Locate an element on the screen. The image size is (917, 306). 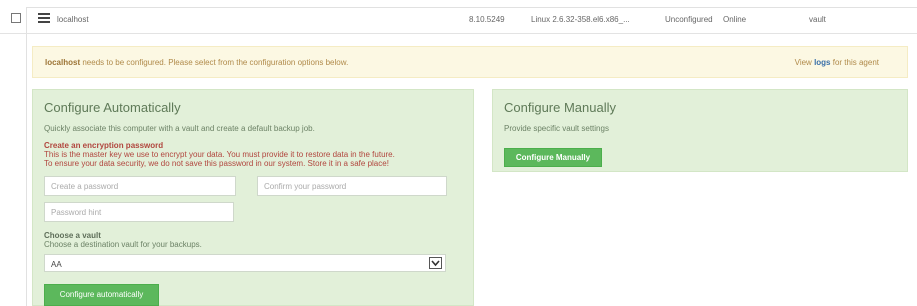
view-logs-text: View logs for this agent is located at coordinates (837, 62).